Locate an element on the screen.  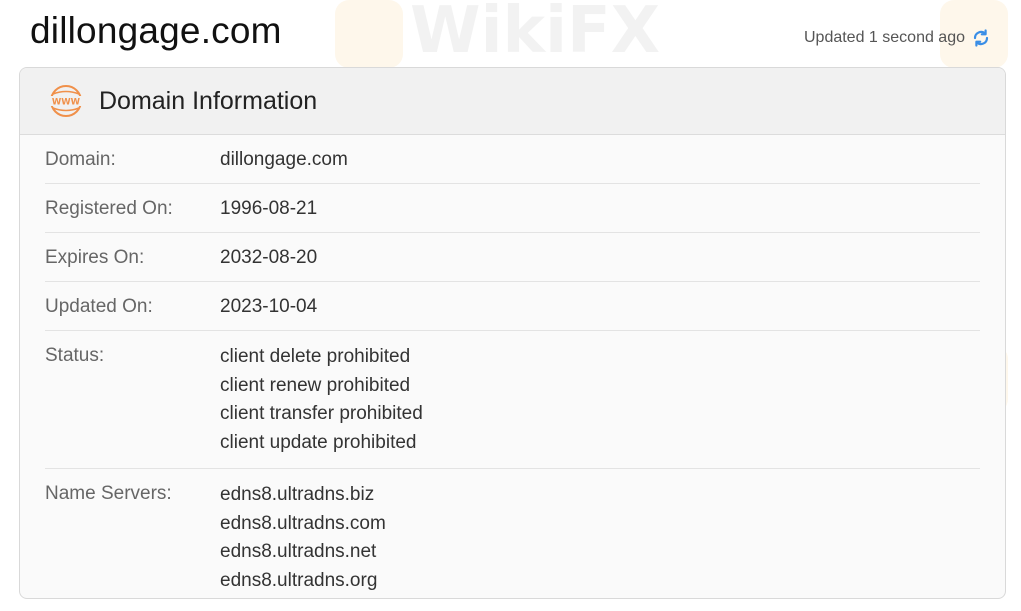
status-value: client transfer prohibited is located at coordinates (321, 413).